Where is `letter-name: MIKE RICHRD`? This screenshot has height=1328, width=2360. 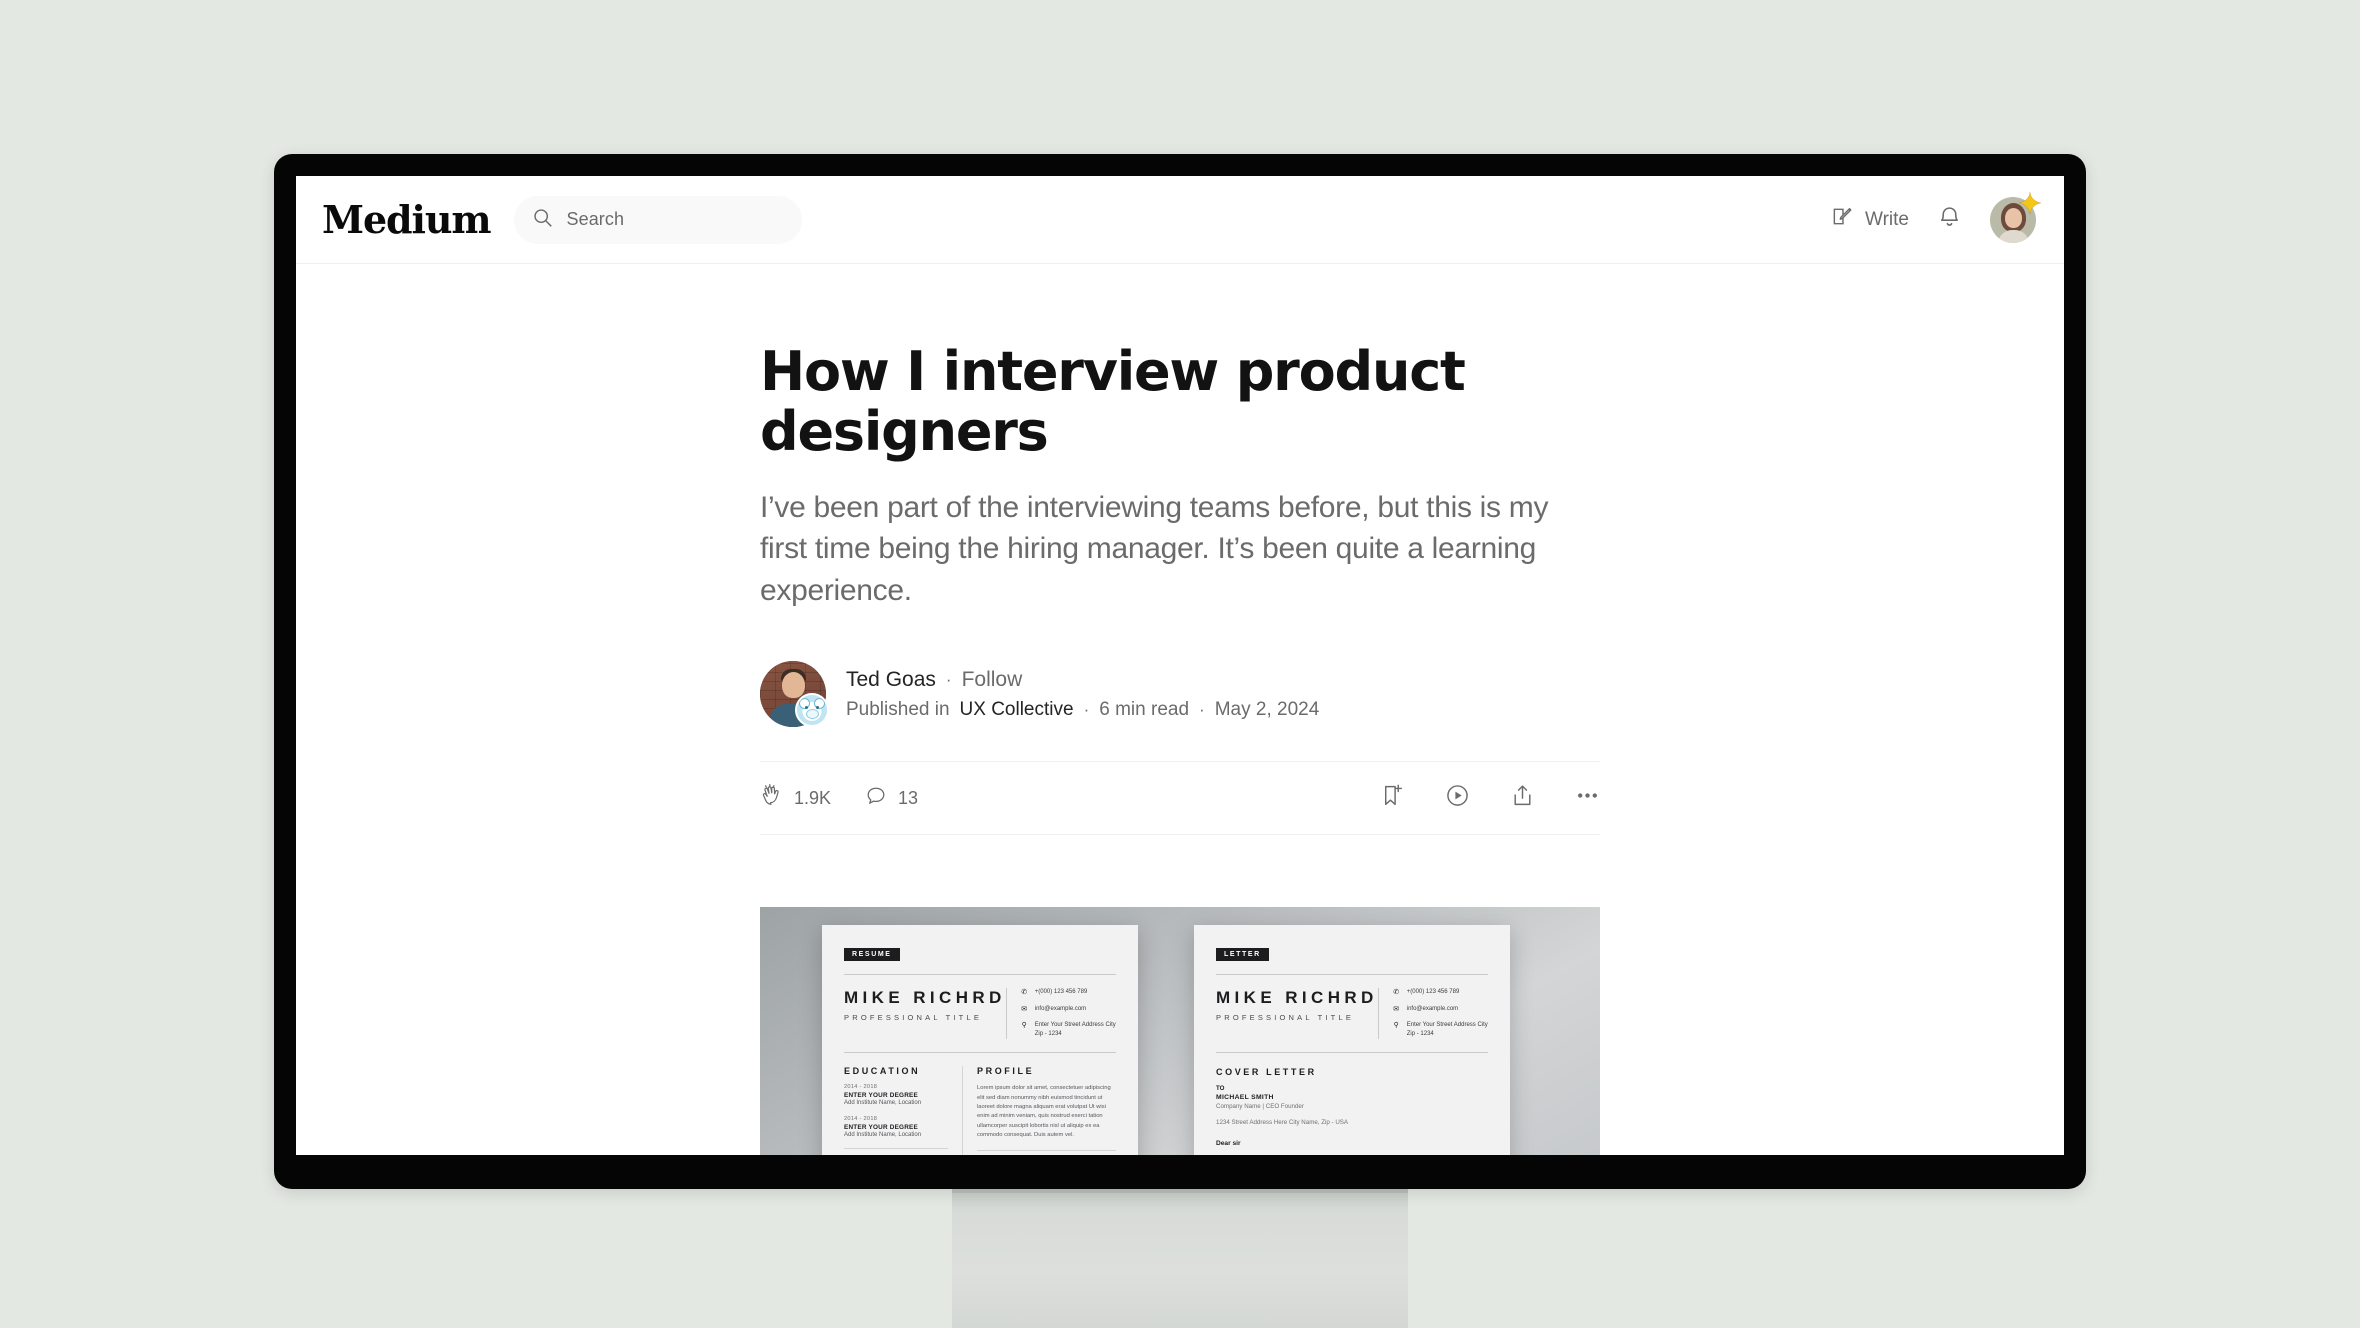 letter-name: MIKE RICHRD is located at coordinates (1297, 998).